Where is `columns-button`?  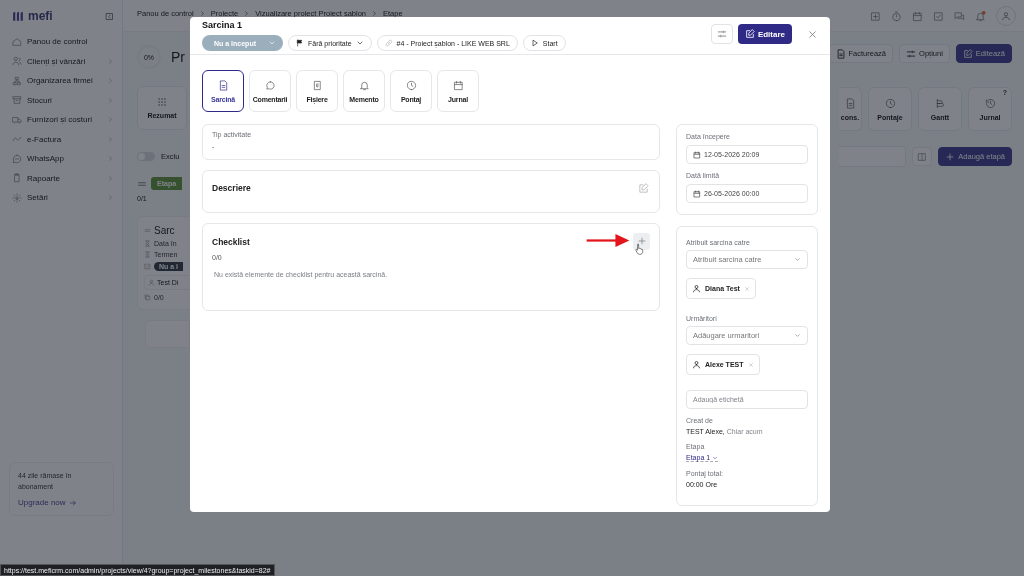 columns-button is located at coordinates (922, 156).